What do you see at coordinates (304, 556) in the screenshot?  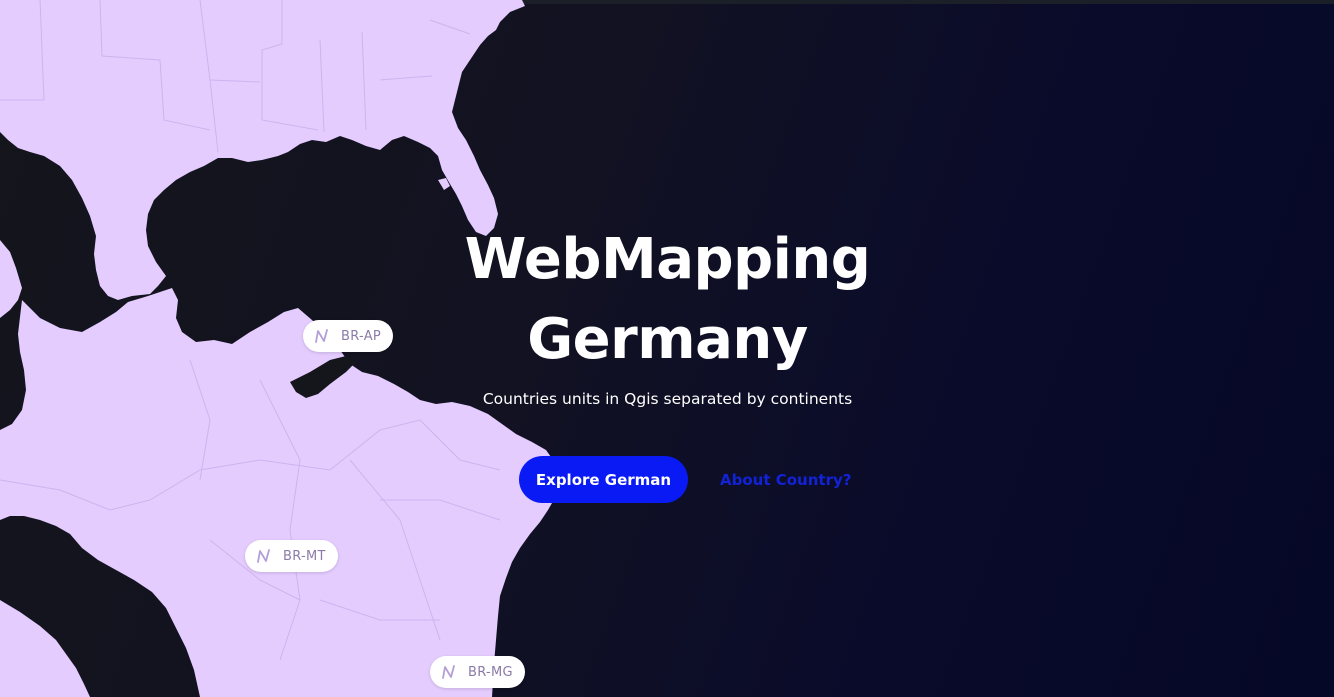 I see `region-label-text: BR-MT` at bounding box center [304, 556].